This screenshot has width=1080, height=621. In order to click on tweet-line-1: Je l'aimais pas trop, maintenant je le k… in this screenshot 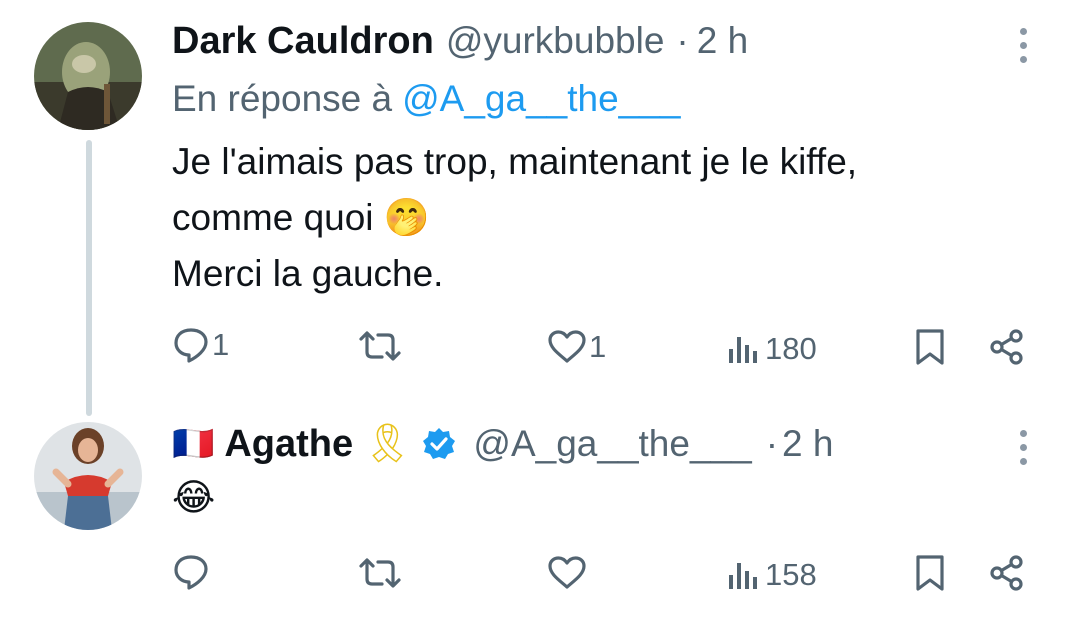, I will do `click(515, 161)`.